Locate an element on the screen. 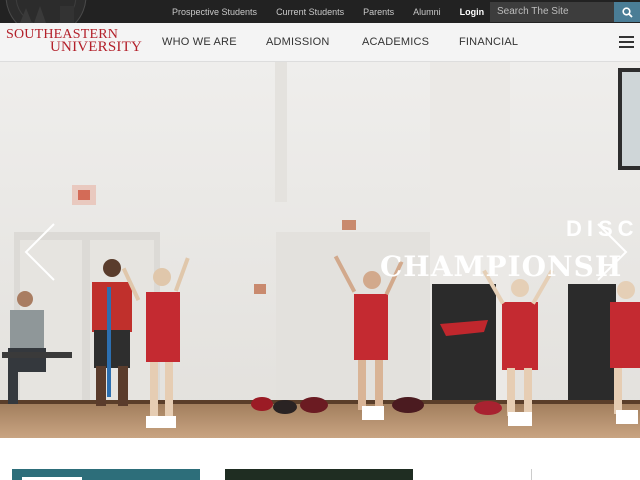 This screenshot has height=480, width=640. chevron-right-icon is located at coordinates (612, 252).